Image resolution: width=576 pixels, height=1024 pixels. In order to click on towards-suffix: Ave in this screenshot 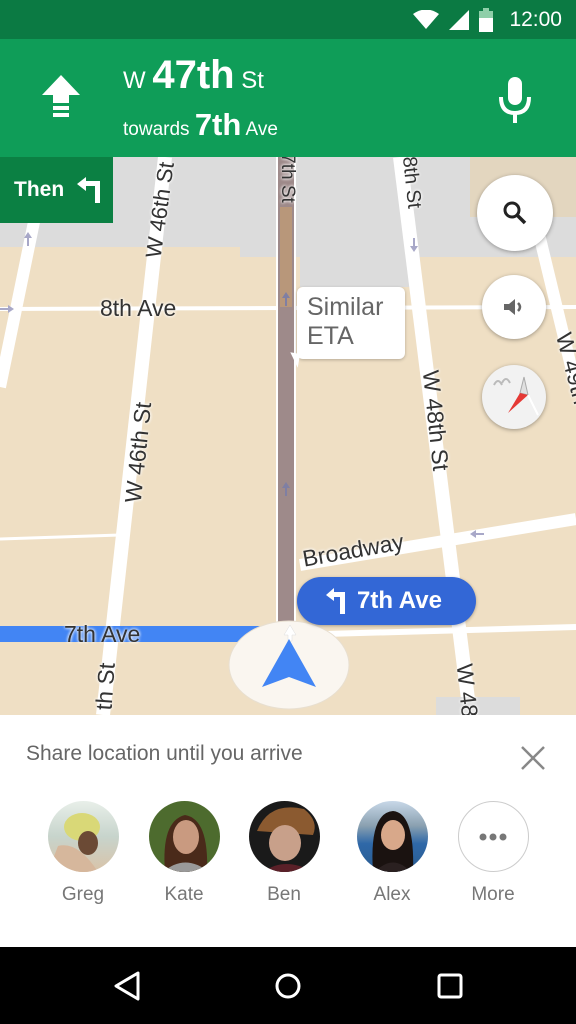, I will do `click(261, 129)`.